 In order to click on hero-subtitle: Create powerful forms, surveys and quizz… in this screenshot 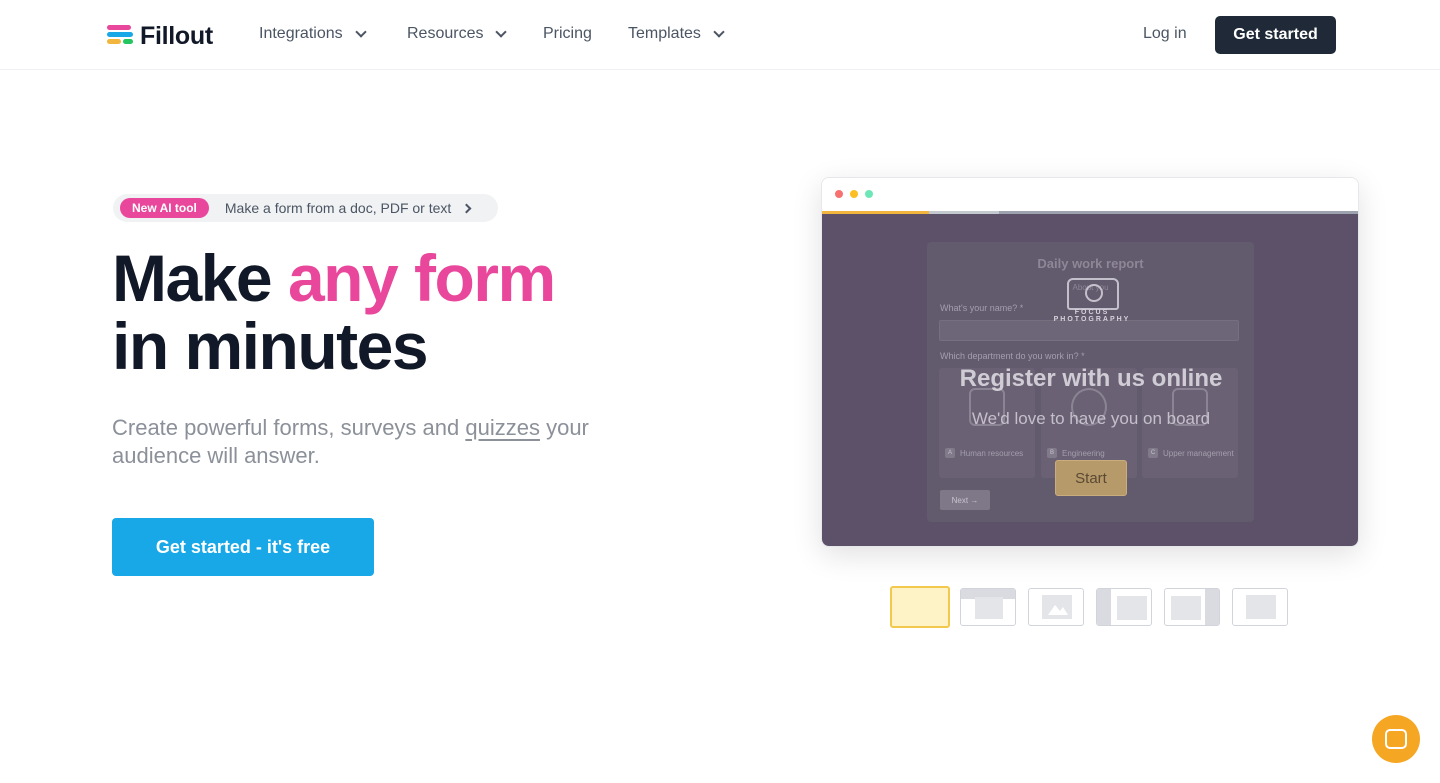, I will do `click(382, 442)`.